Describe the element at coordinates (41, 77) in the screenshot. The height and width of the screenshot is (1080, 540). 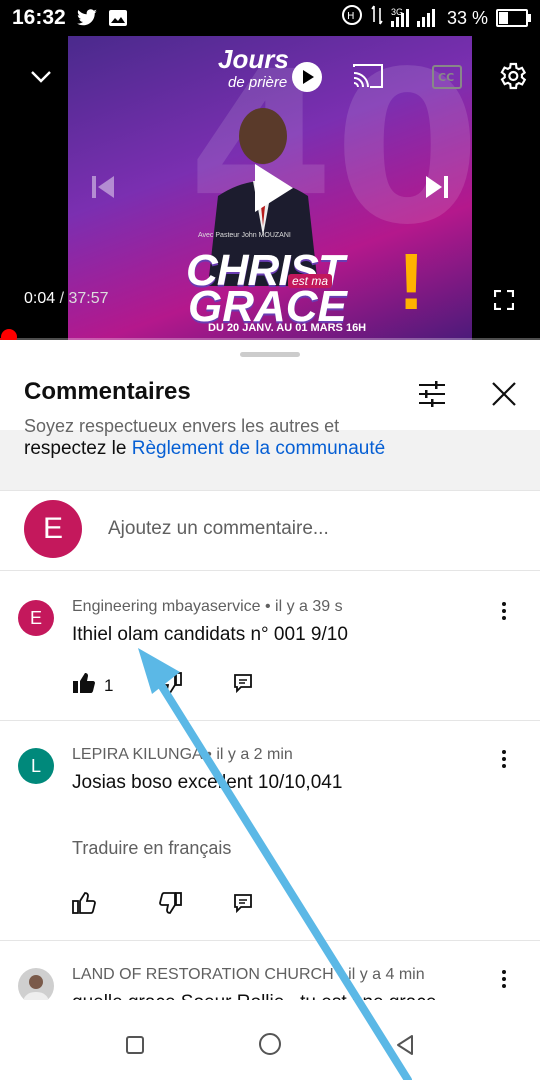
I see `minimize-chevron-icon` at that location.